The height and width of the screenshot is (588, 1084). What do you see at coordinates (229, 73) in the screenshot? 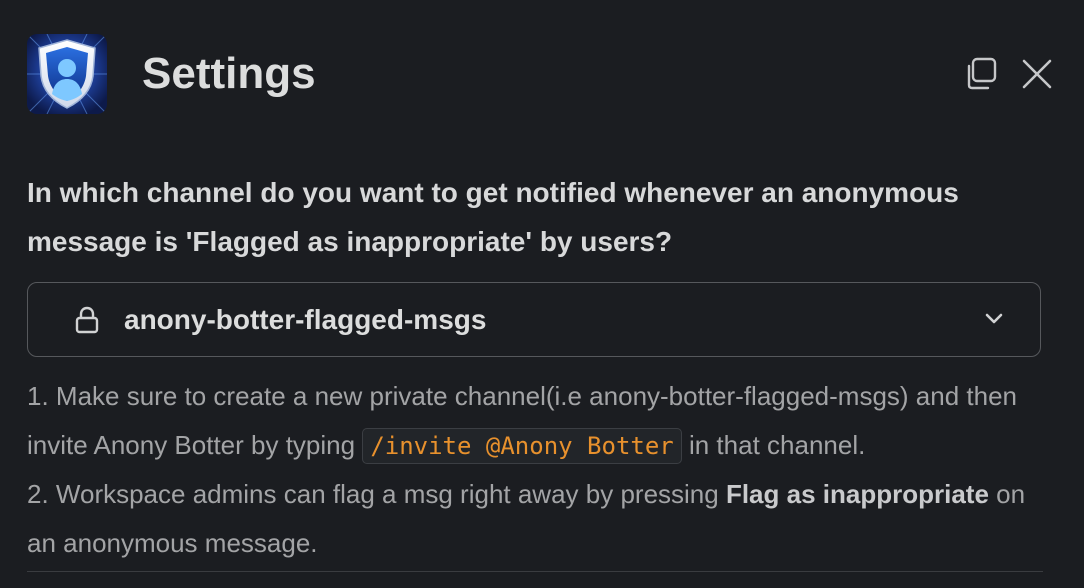
I see `modal-title: Settings` at bounding box center [229, 73].